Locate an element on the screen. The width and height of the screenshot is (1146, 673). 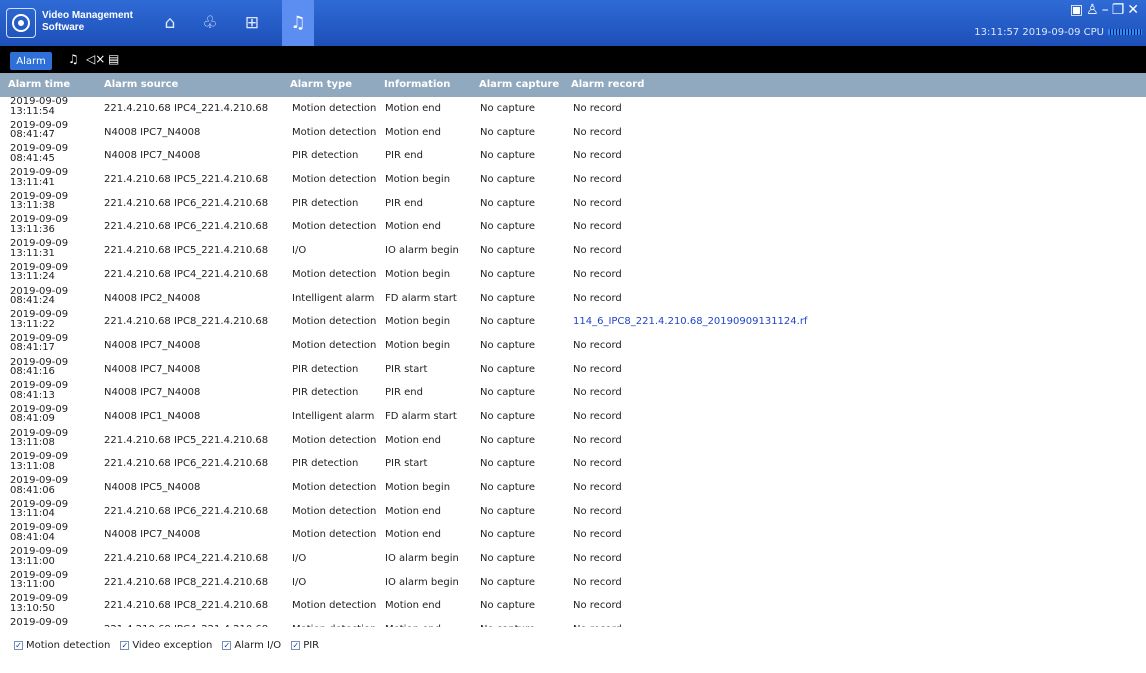
col-alarm-time: Alarm time is located at coordinates (39, 84).